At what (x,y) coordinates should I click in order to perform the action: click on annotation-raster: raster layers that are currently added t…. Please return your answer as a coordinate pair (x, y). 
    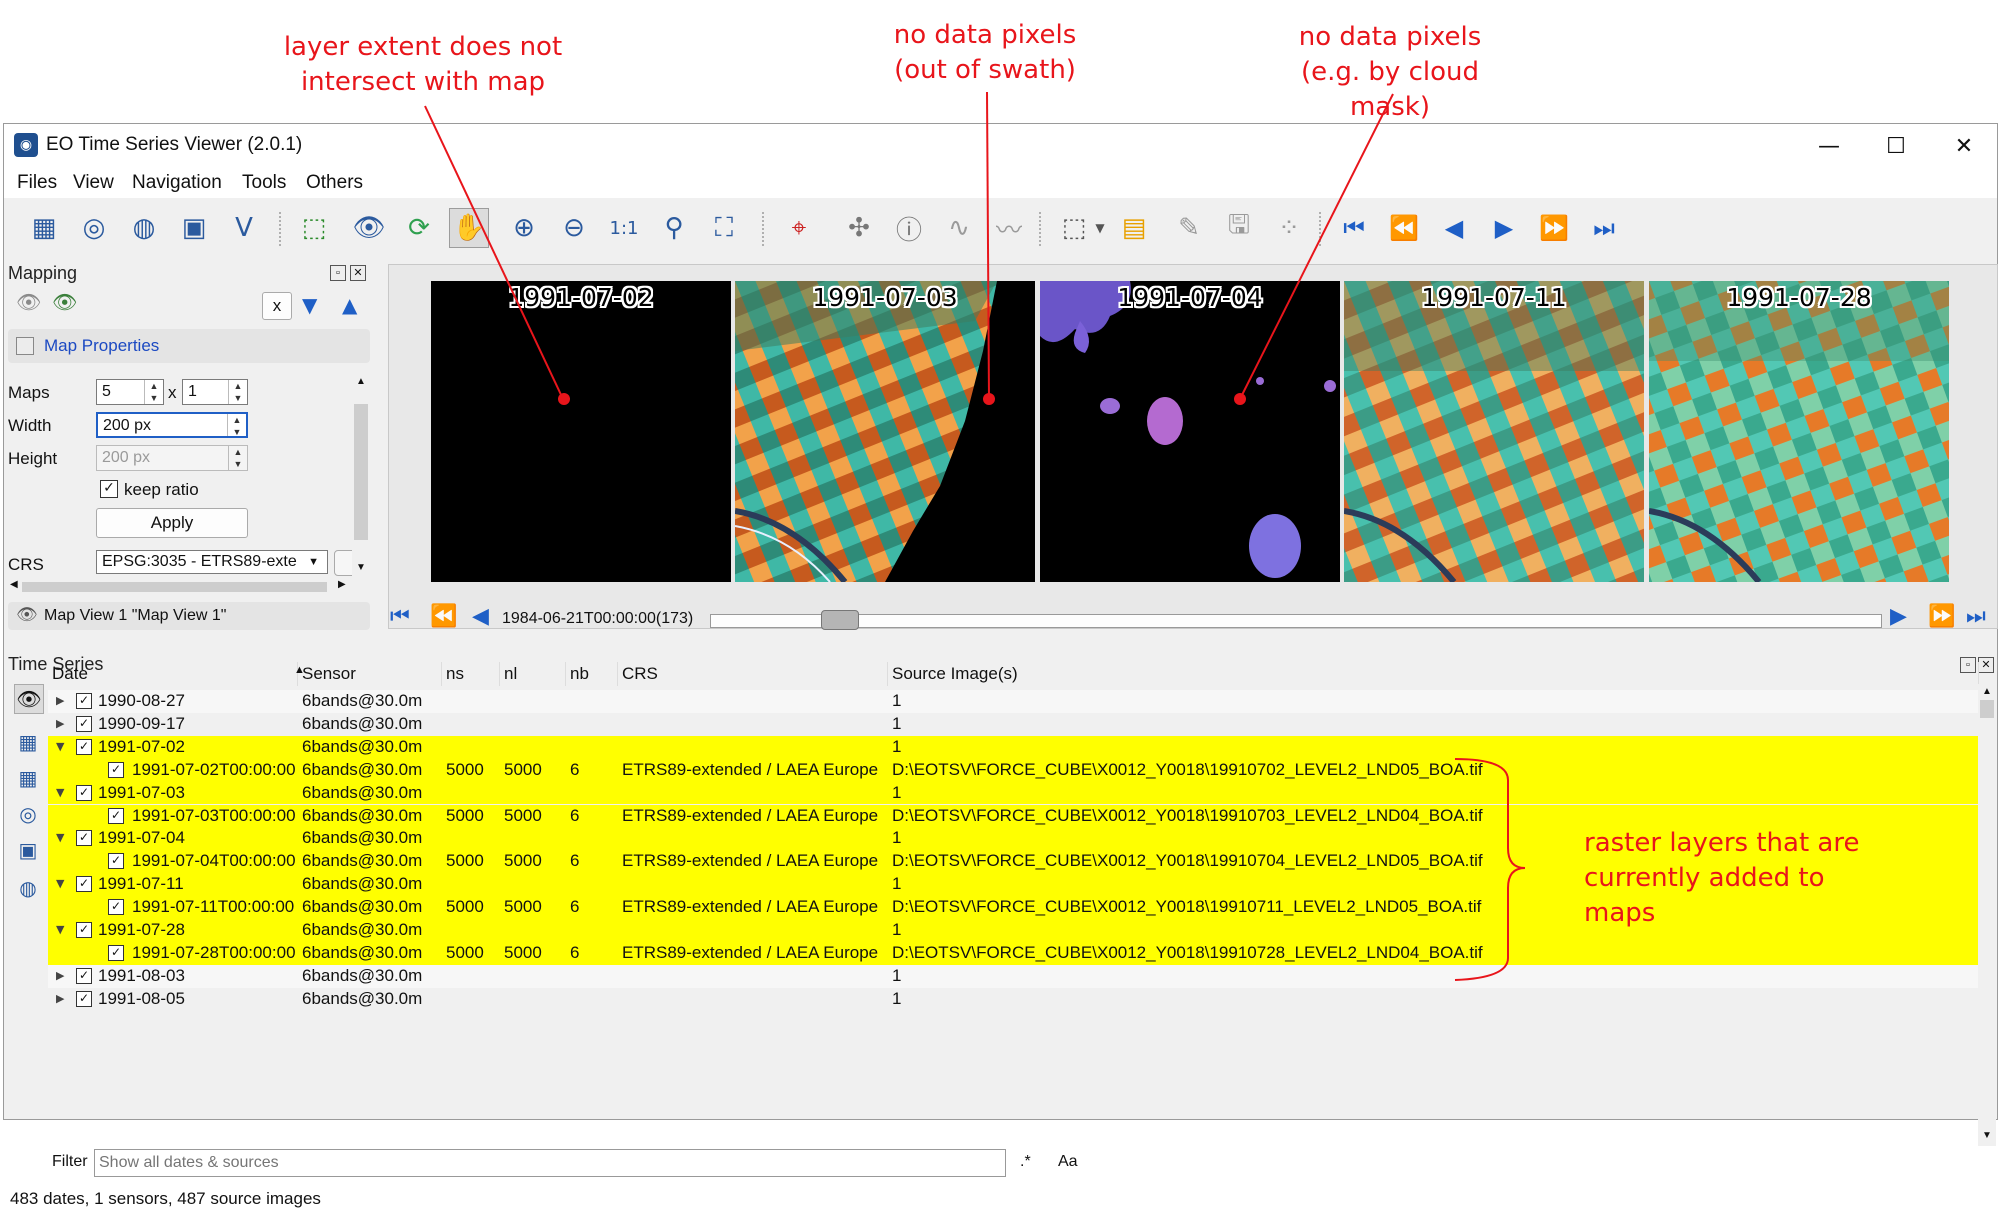
    Looking at the image, I should click on (1744, 878).